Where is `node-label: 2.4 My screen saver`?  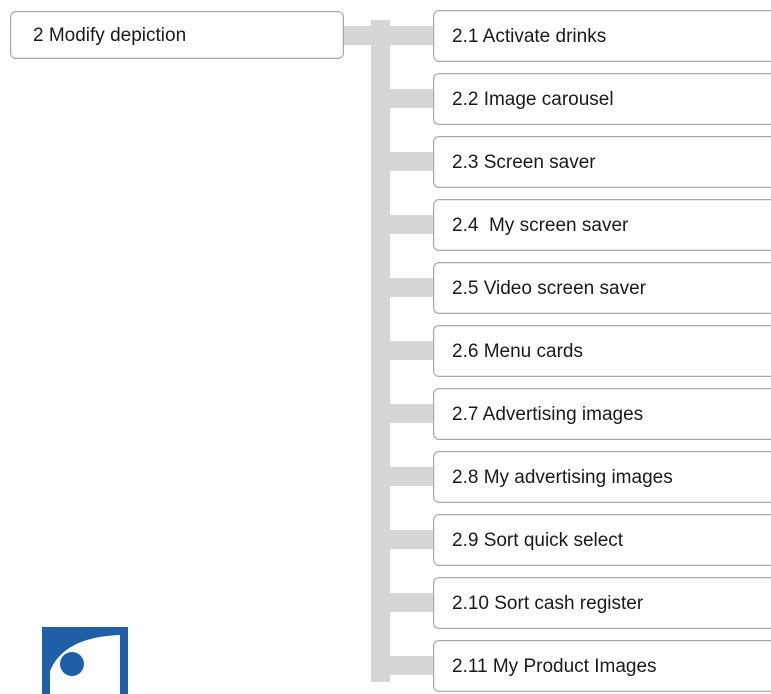
node-label: 2.4 My screen saver is located at coordinates (540, 225).